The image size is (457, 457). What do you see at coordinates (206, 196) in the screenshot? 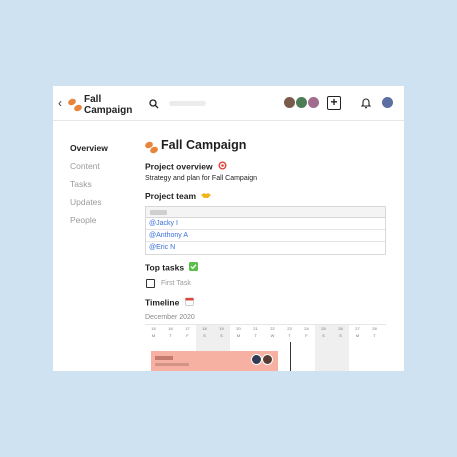
I see `handshake-icon` at bounding box center [206, 196].